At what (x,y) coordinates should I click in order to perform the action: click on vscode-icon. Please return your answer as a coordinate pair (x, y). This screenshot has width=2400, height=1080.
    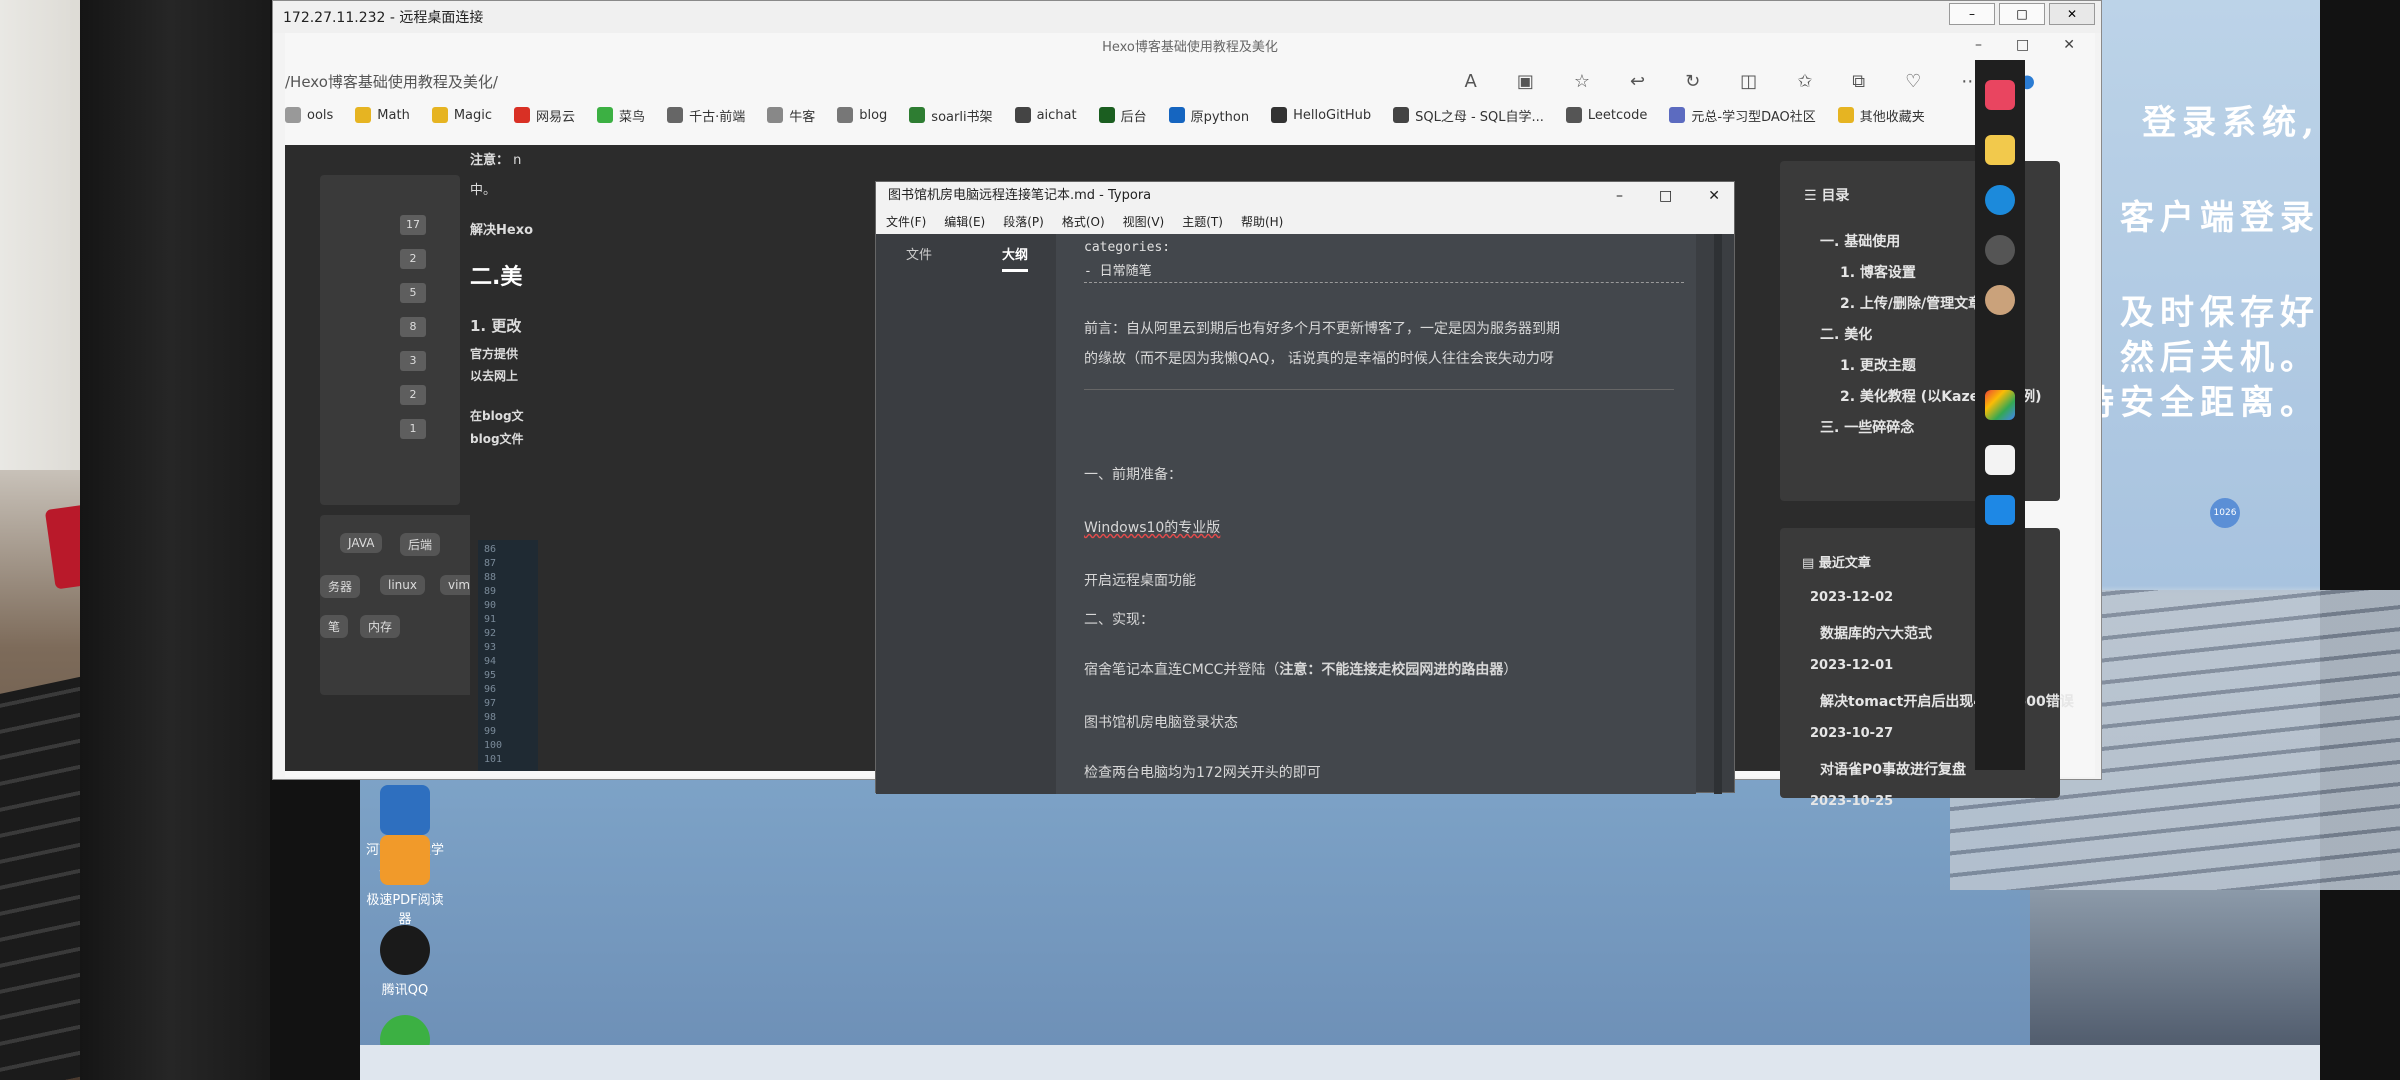
    Looking at the image, I should click on (2000, 510).